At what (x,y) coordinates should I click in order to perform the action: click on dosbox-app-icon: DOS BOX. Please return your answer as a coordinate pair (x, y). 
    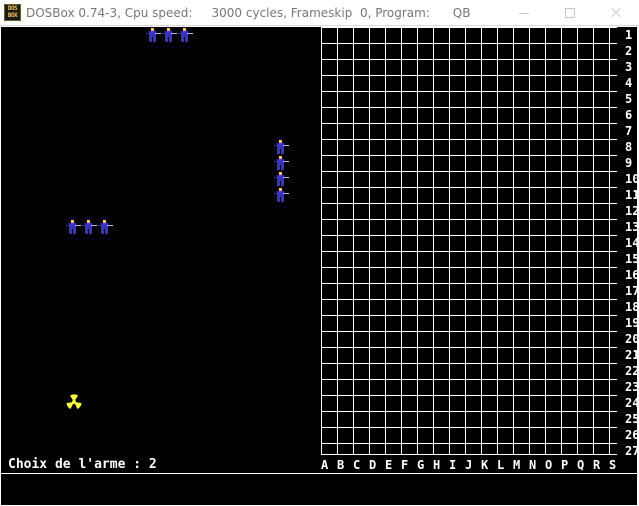
    Looking at the image, I should click on (12, 12).